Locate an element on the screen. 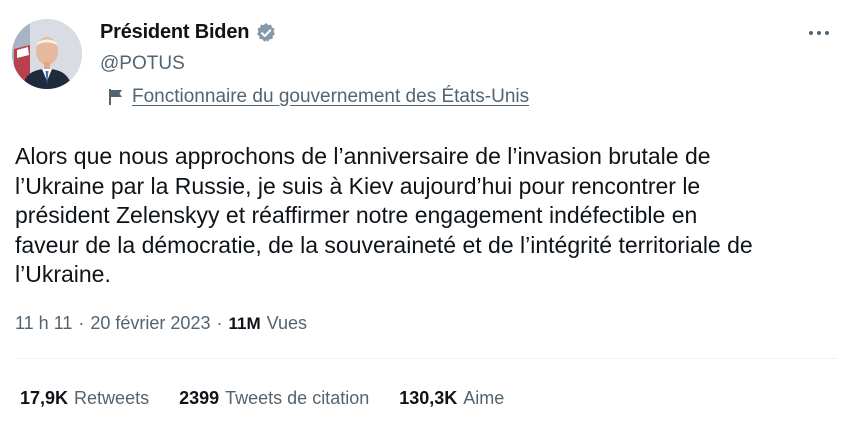 This screenshot has width=852, height=427. more-options-button is located at coordinates (819, 33).